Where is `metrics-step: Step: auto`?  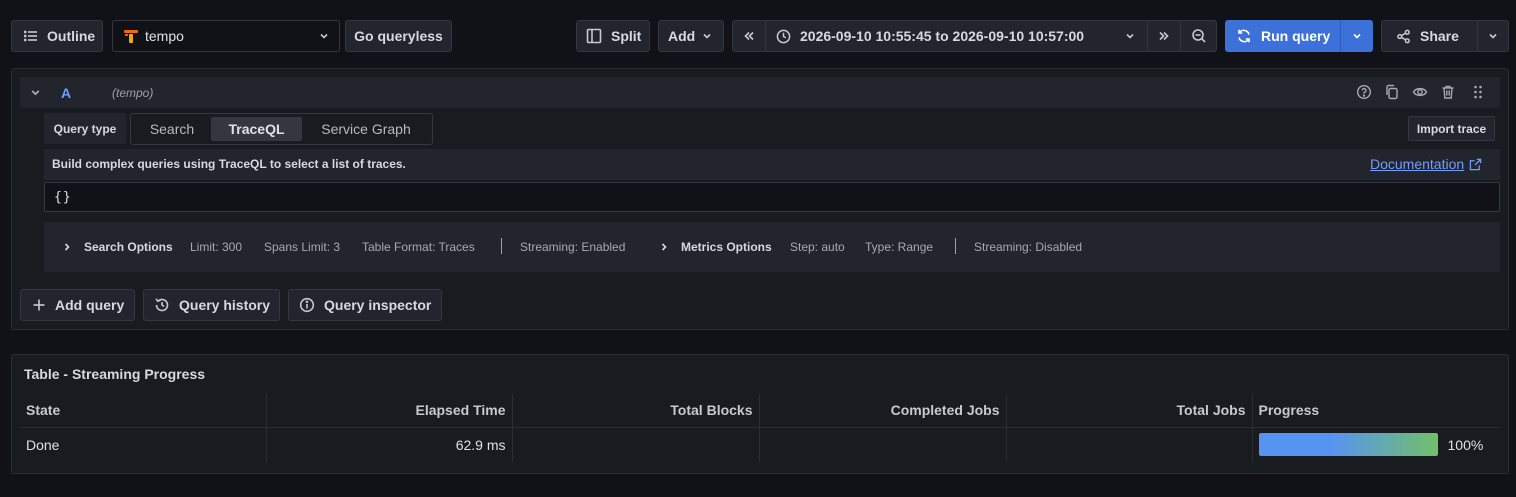 metrics-step: Step: auto is located at coordinates (817, 247).